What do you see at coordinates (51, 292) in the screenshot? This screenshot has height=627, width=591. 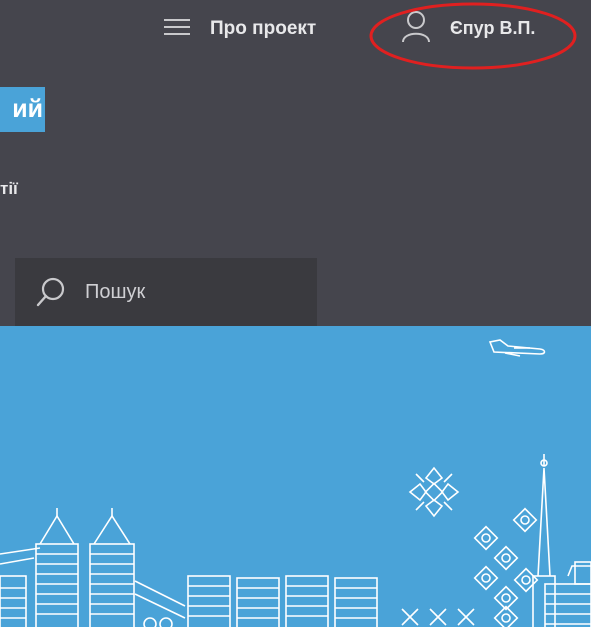 I see `search-icon` at bounding box center [51, 292].